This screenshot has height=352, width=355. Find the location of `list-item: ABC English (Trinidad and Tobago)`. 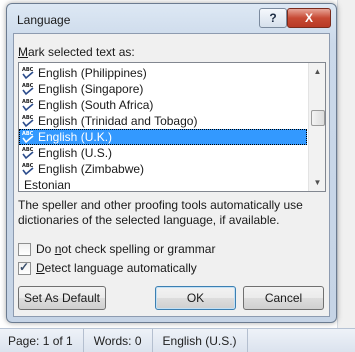

list-item: ABC English (Trinidad and Tobago) is located at coordinates (163, 121).